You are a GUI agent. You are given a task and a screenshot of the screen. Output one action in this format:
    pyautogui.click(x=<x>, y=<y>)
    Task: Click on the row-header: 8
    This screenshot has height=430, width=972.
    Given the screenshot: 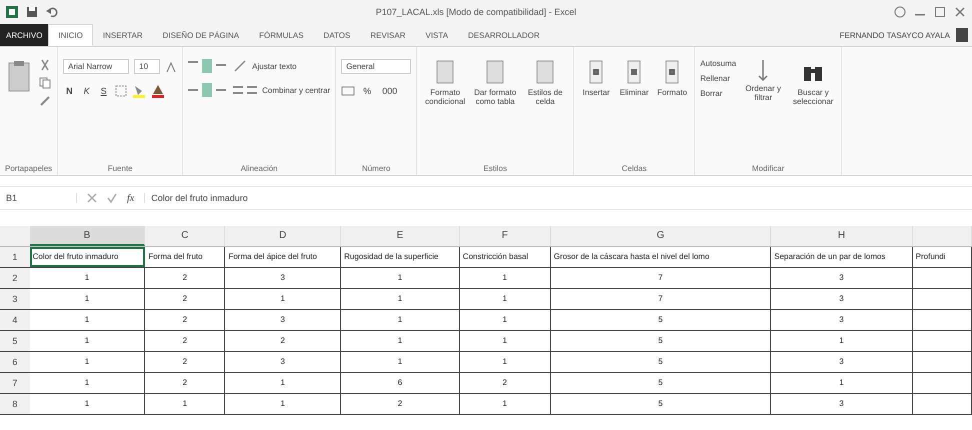 What is the action you would take?
    pyautogui.click(x=15, y=404)
    